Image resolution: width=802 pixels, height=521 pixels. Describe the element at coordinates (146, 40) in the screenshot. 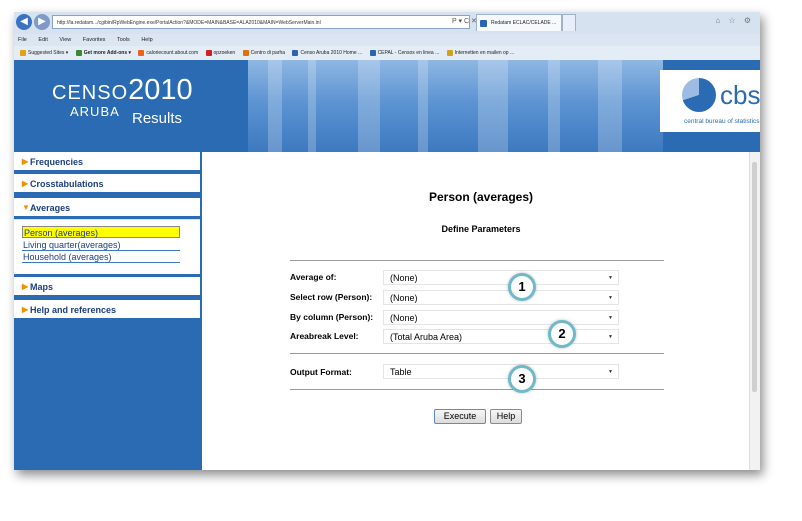

I see `menu-help: Help` at that location.